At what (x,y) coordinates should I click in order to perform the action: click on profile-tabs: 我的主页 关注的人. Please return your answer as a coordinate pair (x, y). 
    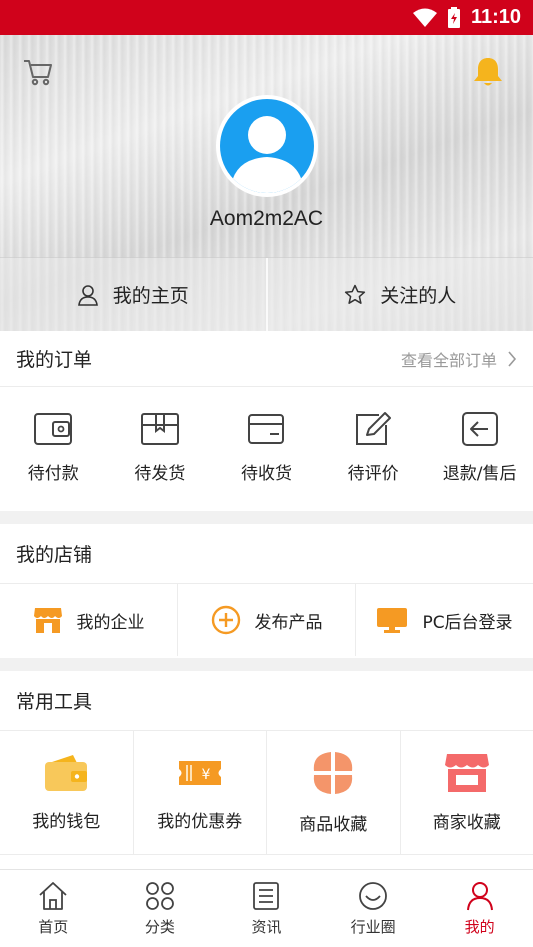
    Looking at the image, I should click on (266, 294).